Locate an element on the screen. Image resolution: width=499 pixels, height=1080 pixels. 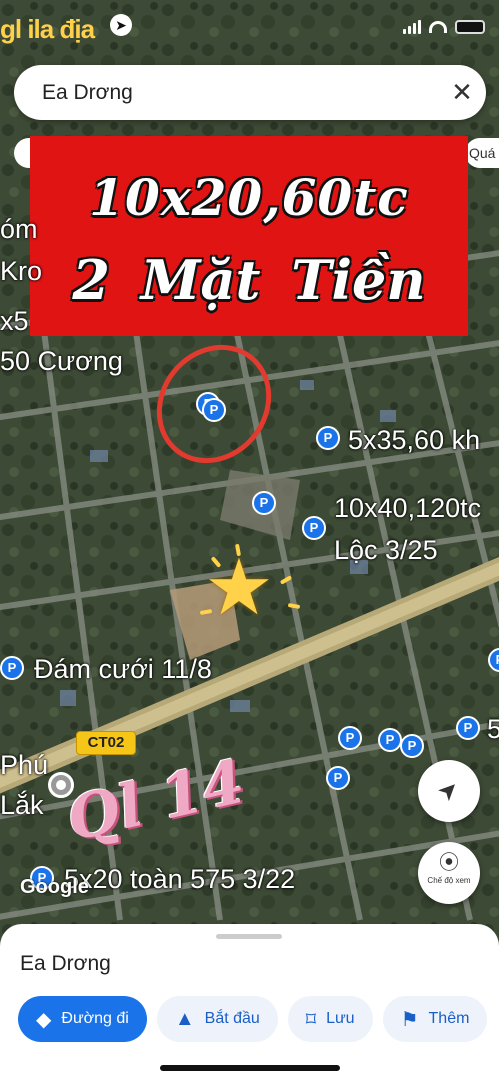
map-label: Lộc 3/25 is located at coordinates (386, 550).